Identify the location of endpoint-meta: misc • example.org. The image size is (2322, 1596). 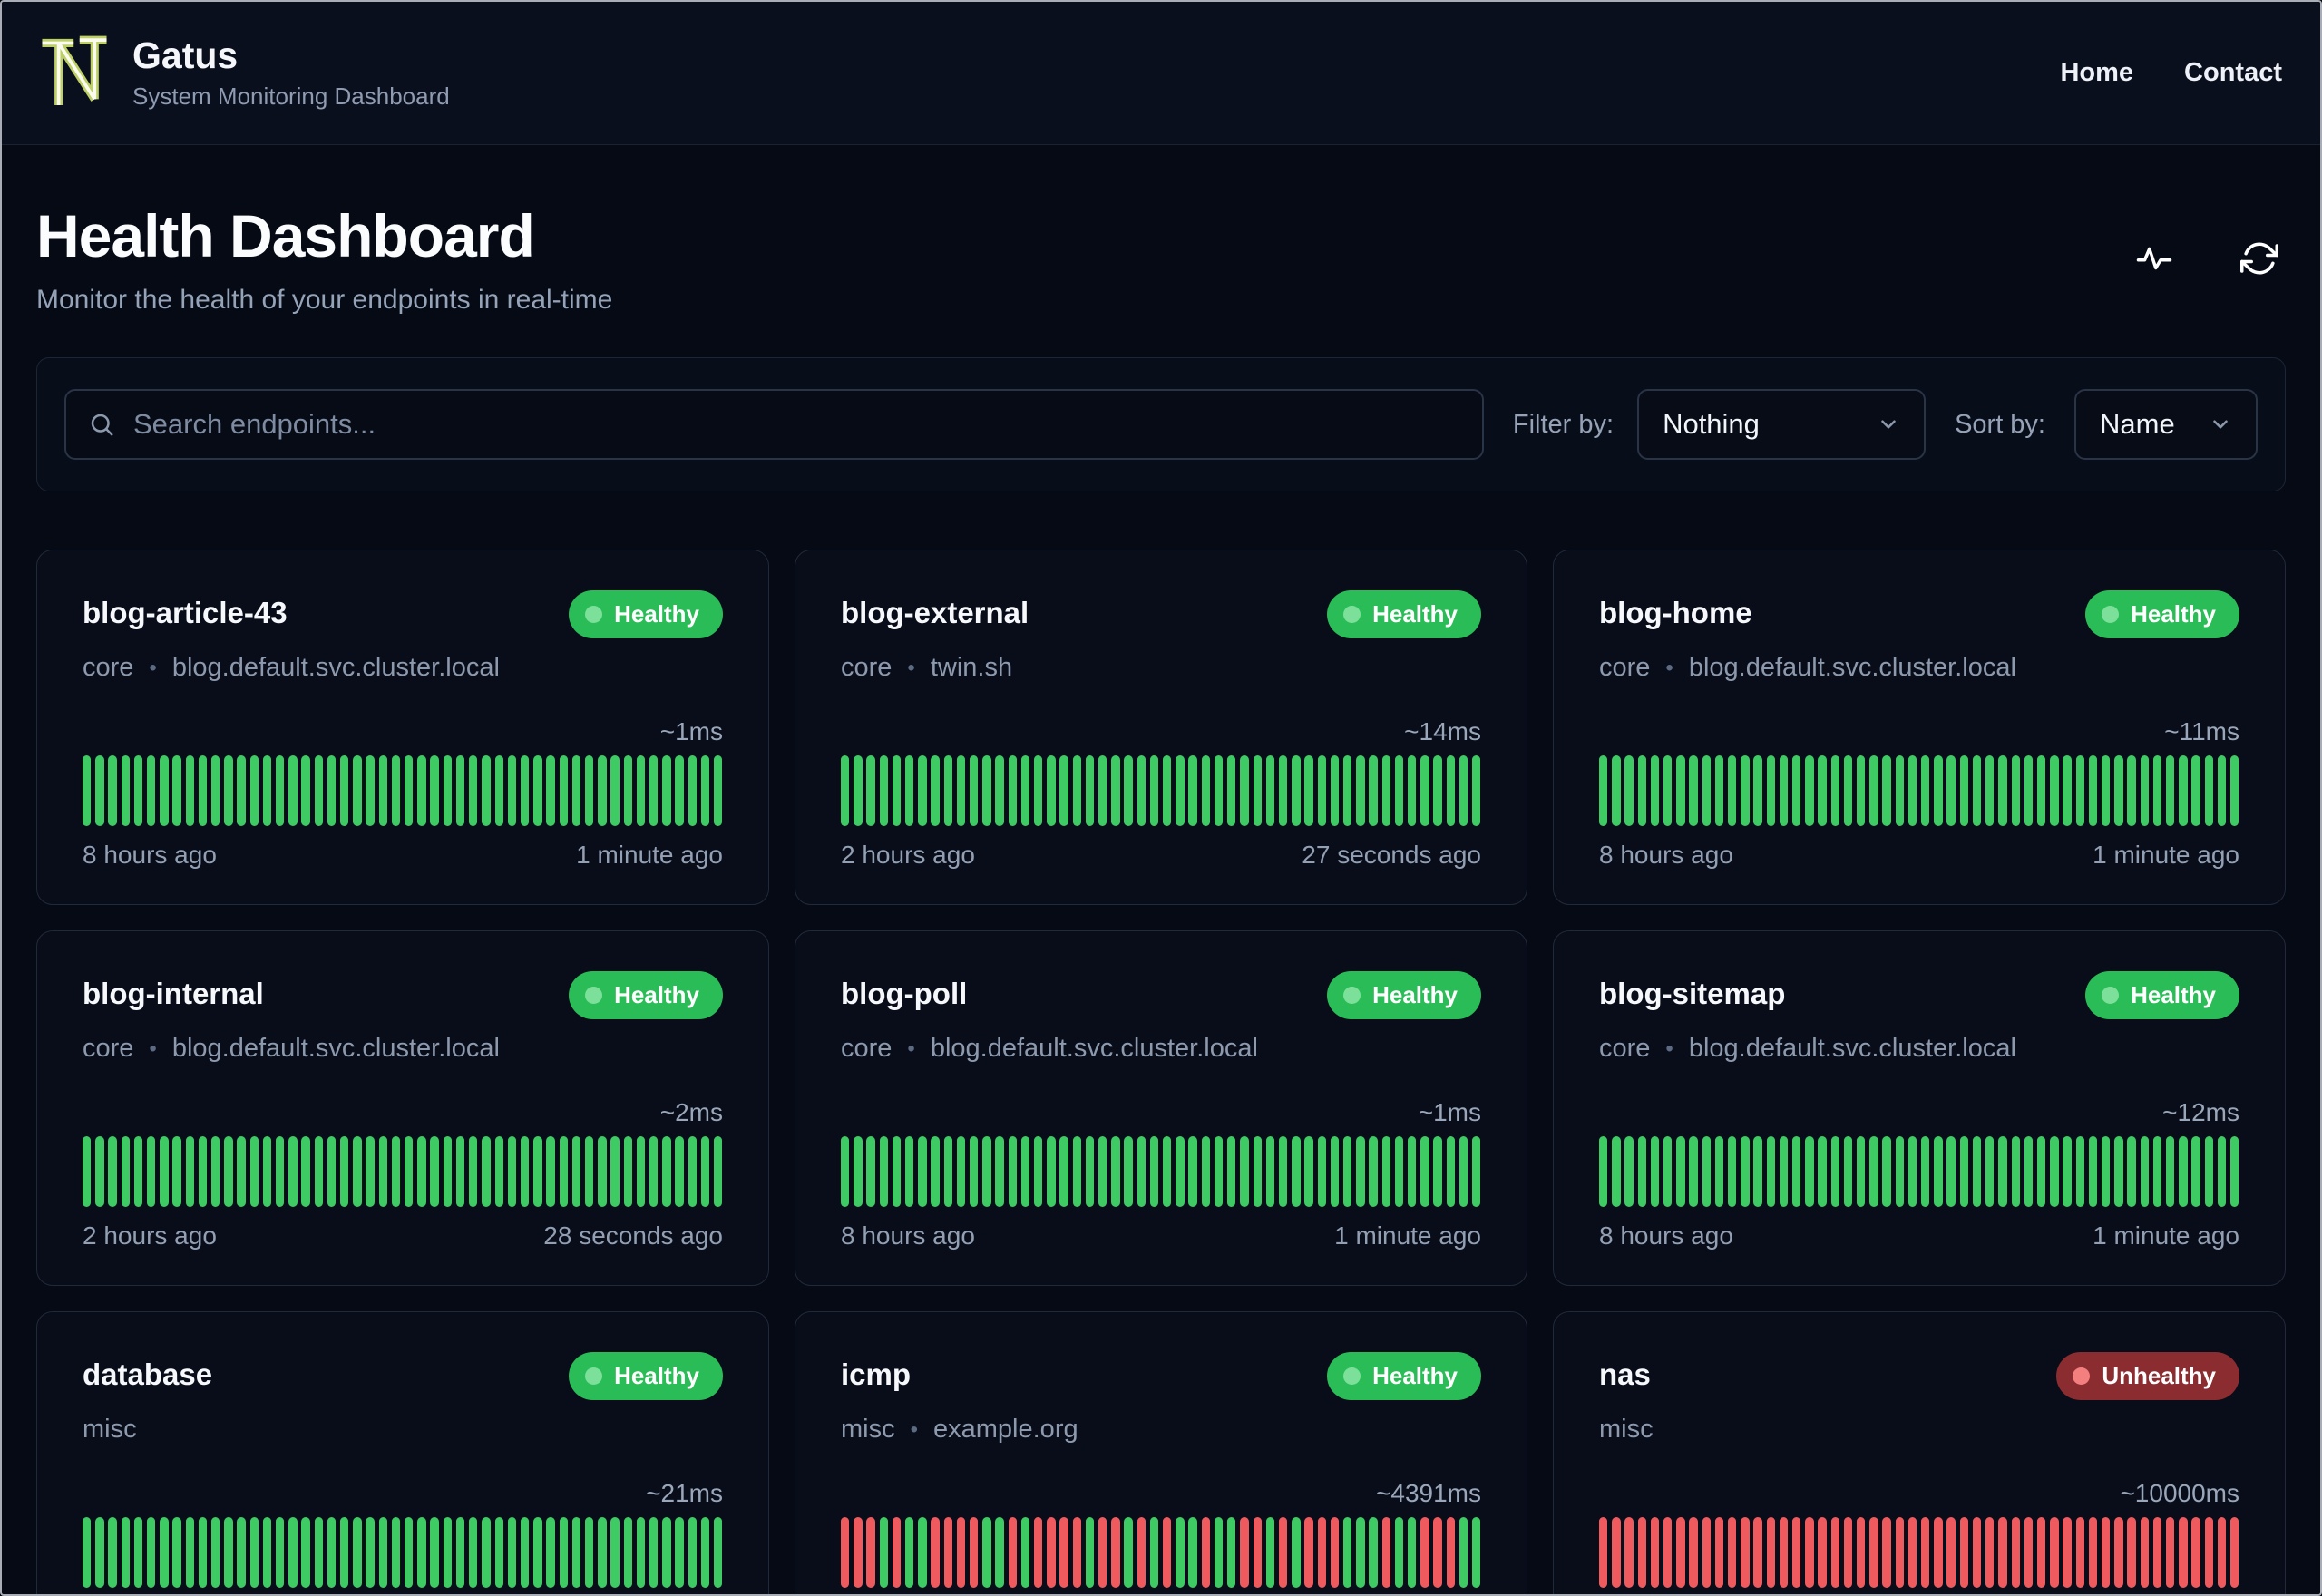
(1161, 1430).